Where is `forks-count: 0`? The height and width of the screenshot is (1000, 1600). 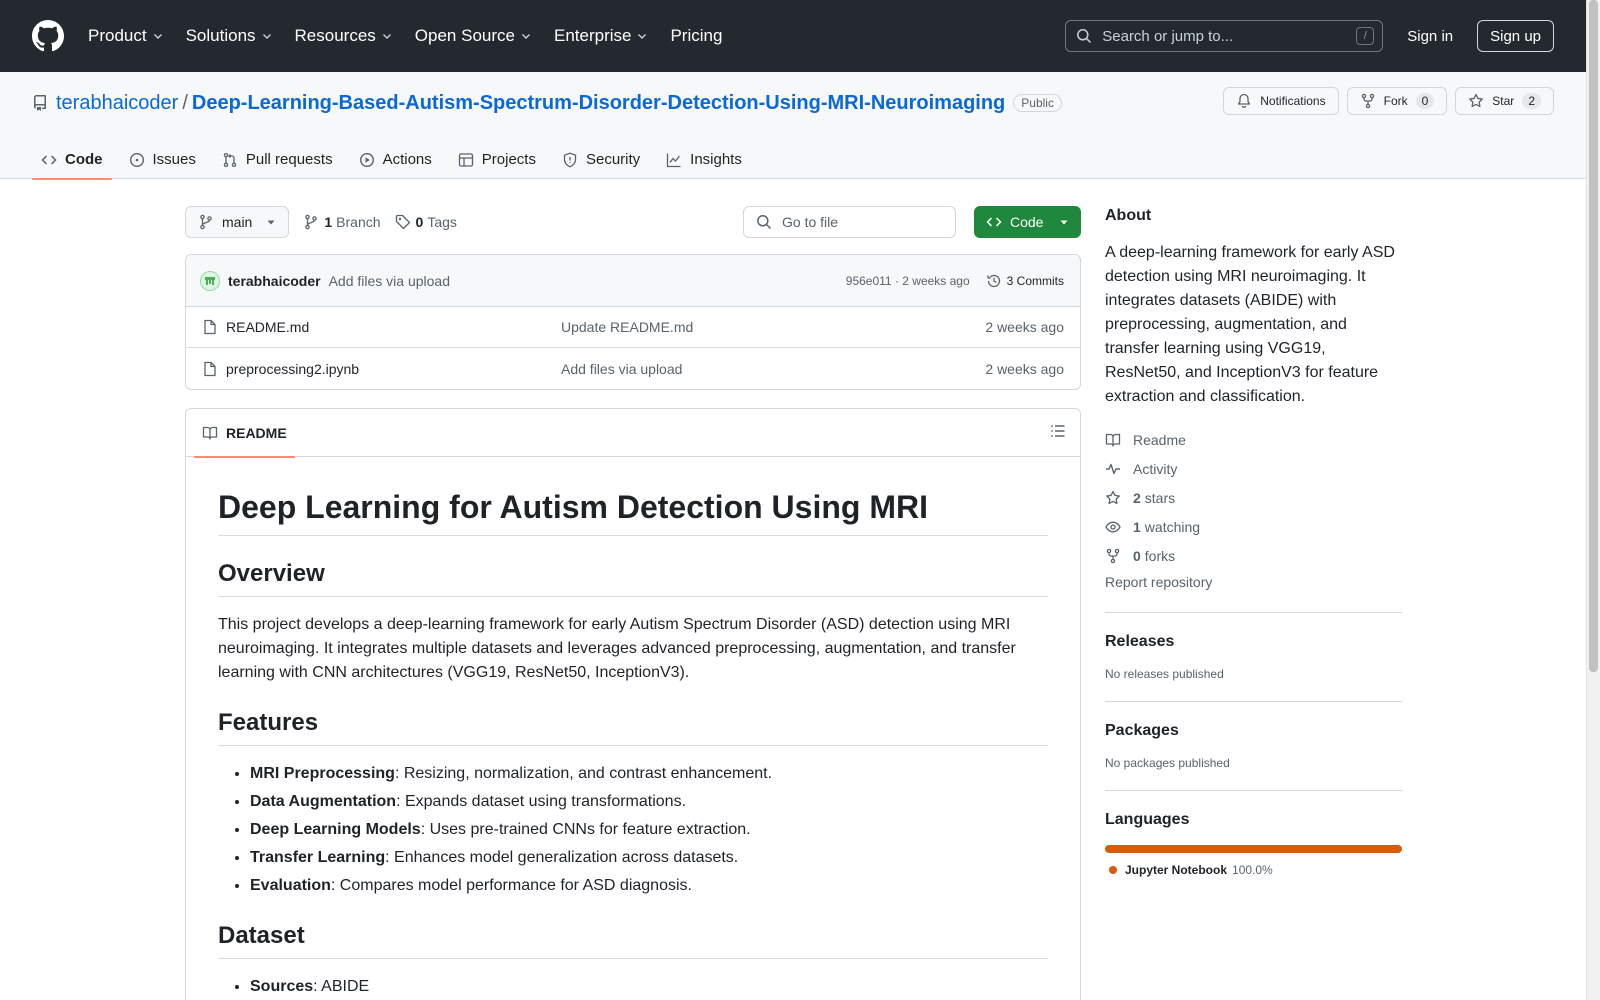
forks-count: 0 is located at coordinates (1137, 555).